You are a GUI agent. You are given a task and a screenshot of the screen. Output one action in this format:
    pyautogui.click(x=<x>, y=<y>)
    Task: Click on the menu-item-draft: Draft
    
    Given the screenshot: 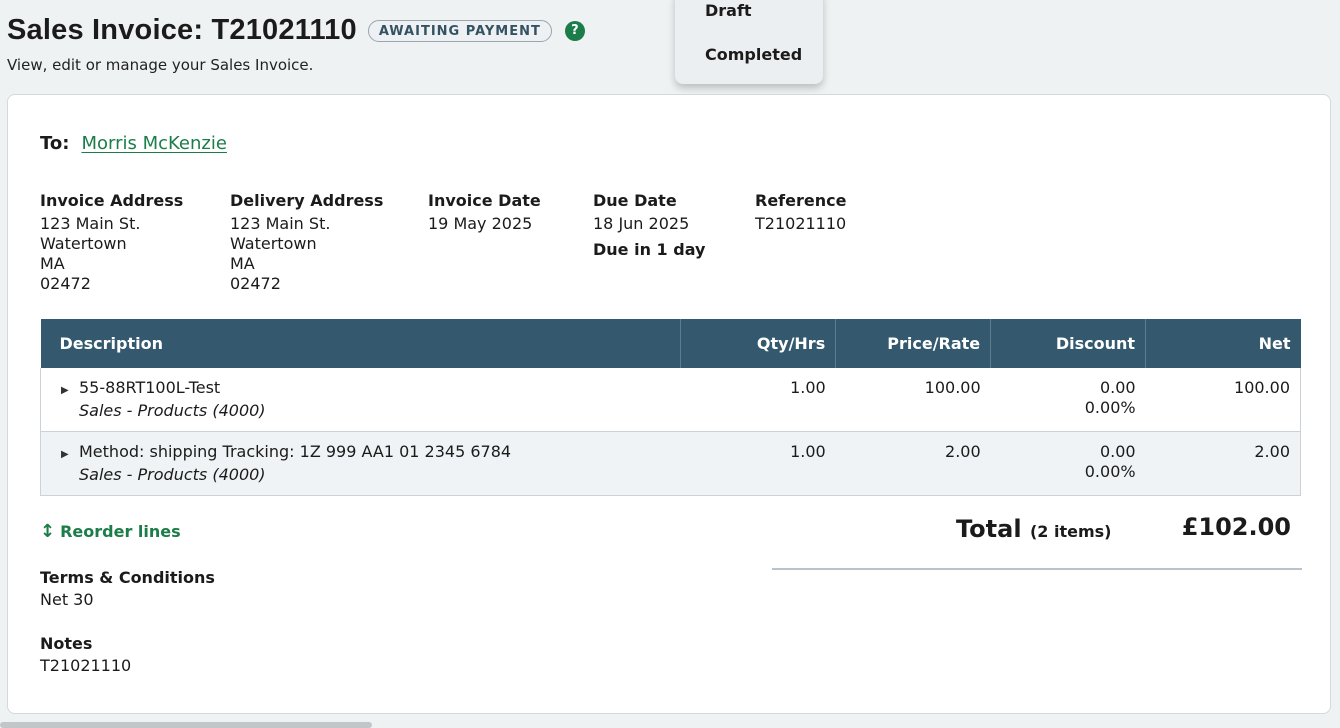 What is the action you would take?
    pyautogui.click(x=728, y=10)
    